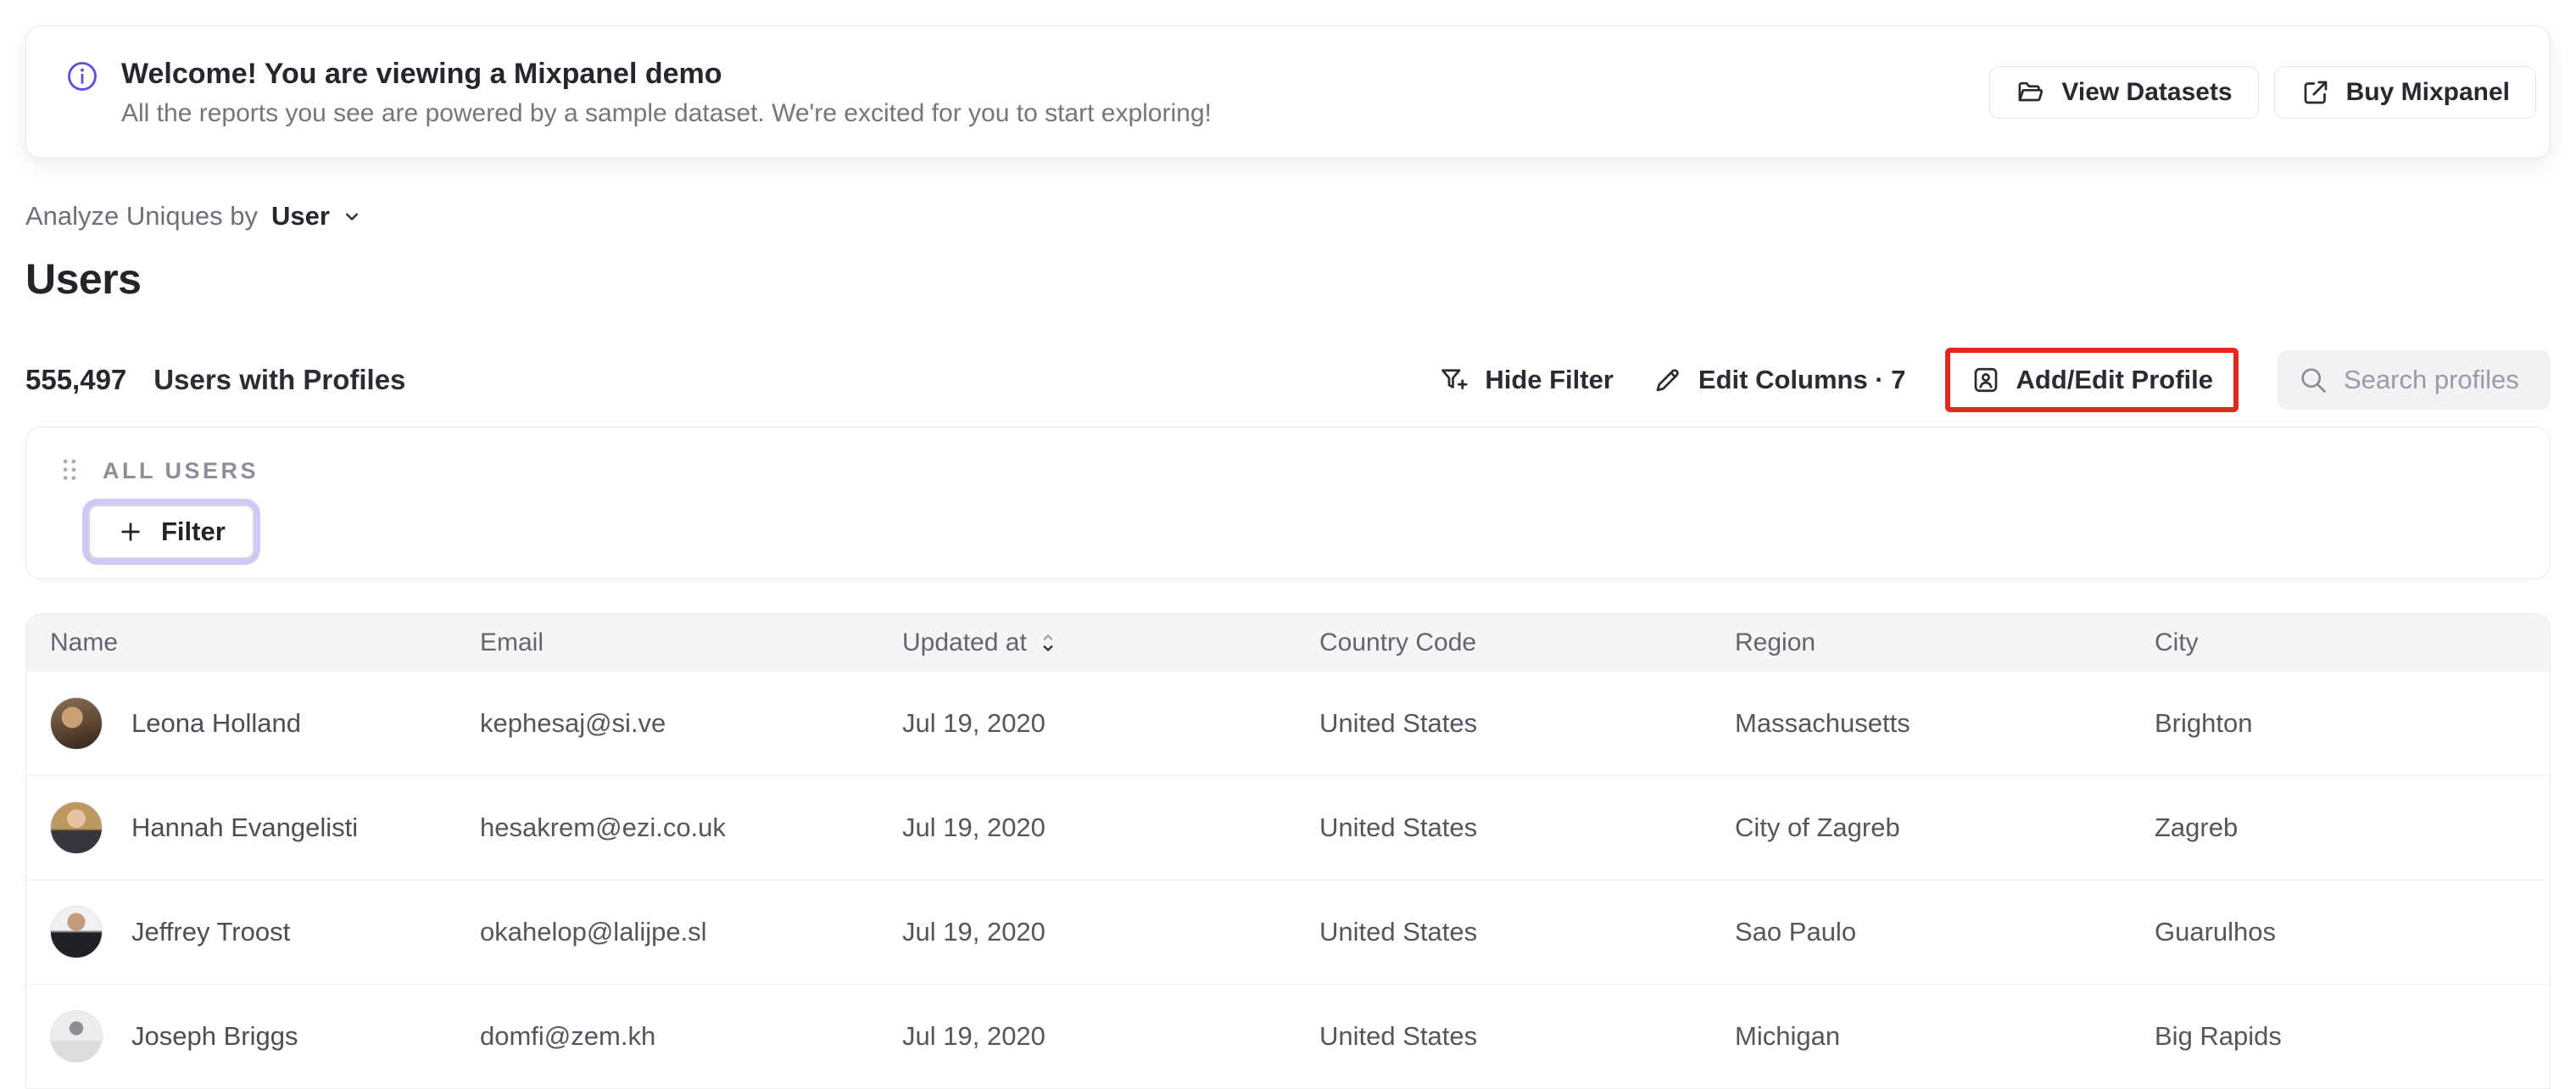 The width and height of the screenshot is (2576, 1089). What do you see at coordinates (1549, 379) in the screenshot?
I see `hide-filter-label: Hide Filter` at bounding box center [1549, 379].